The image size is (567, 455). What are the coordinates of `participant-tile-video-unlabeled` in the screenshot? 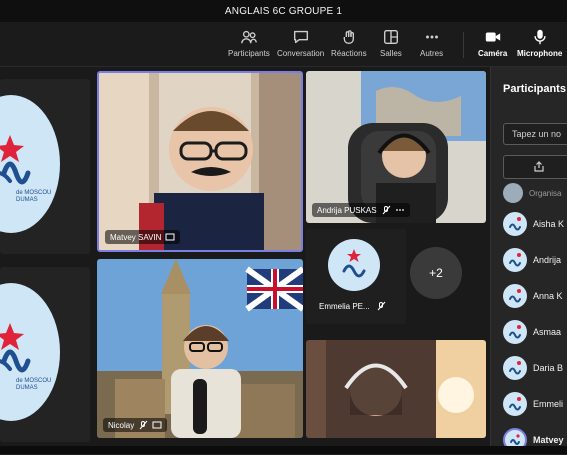 It's located at (396, 389).